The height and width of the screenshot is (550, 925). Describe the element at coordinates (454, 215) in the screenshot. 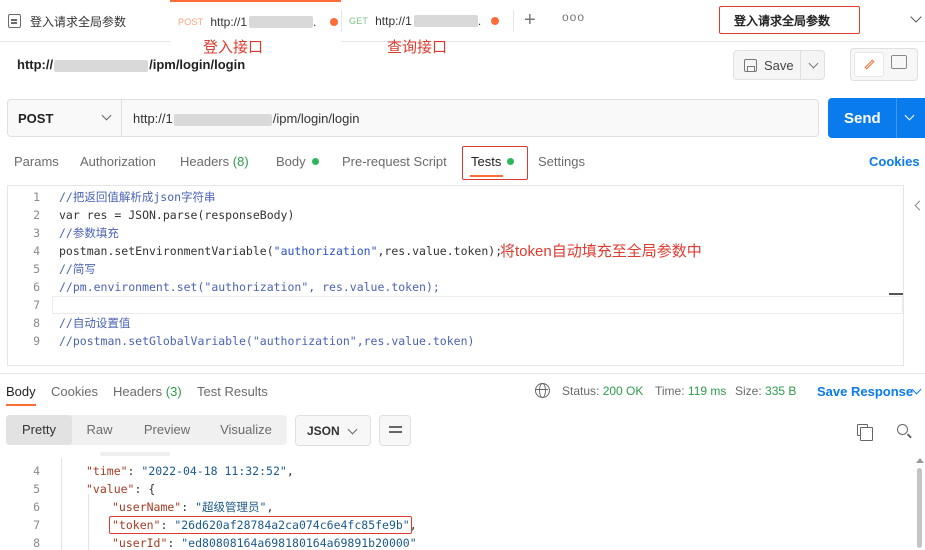

I see `code-line: 2 var res = JSON.parse(responseBody)` at that location.